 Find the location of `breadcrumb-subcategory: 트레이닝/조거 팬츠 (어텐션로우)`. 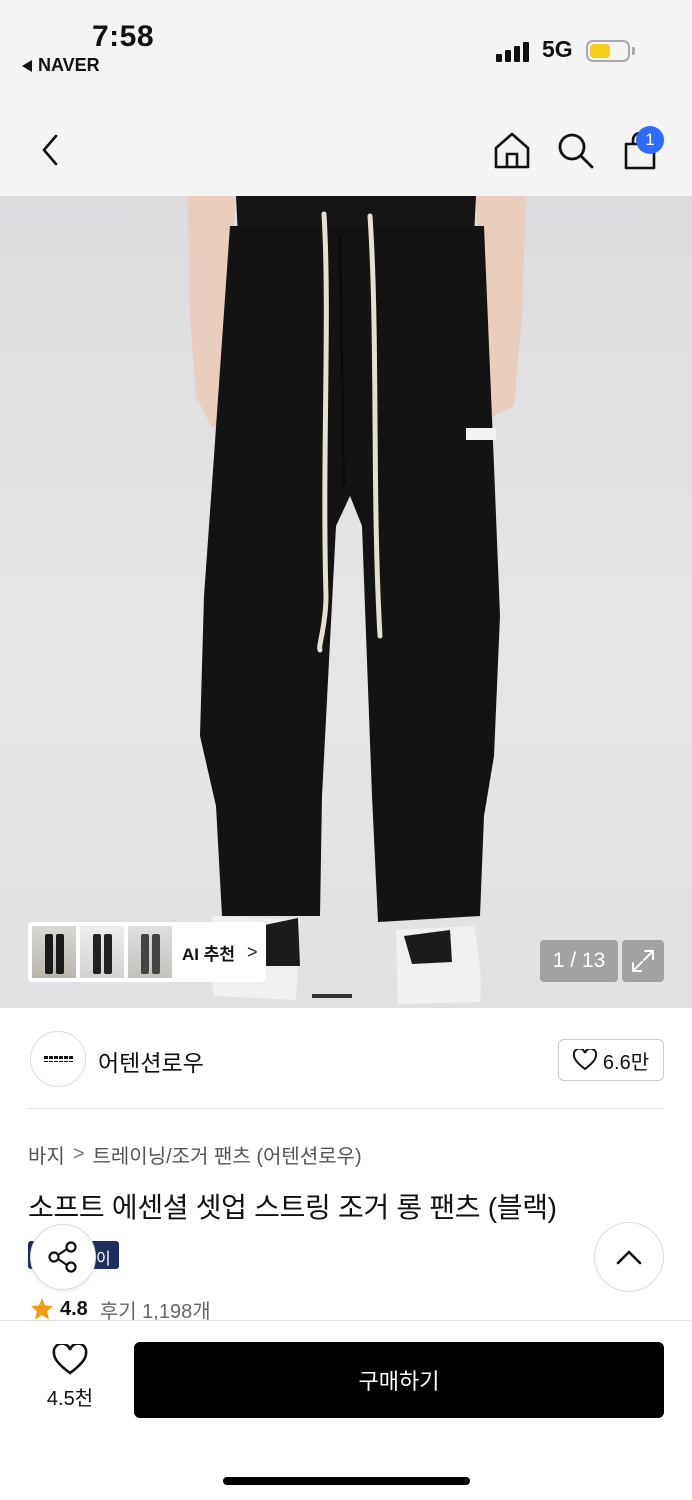

breadcrumb-subcategory: 트레이닝/조거 팬츠 (어텐션로우) is located at coordinates (227, 1154).